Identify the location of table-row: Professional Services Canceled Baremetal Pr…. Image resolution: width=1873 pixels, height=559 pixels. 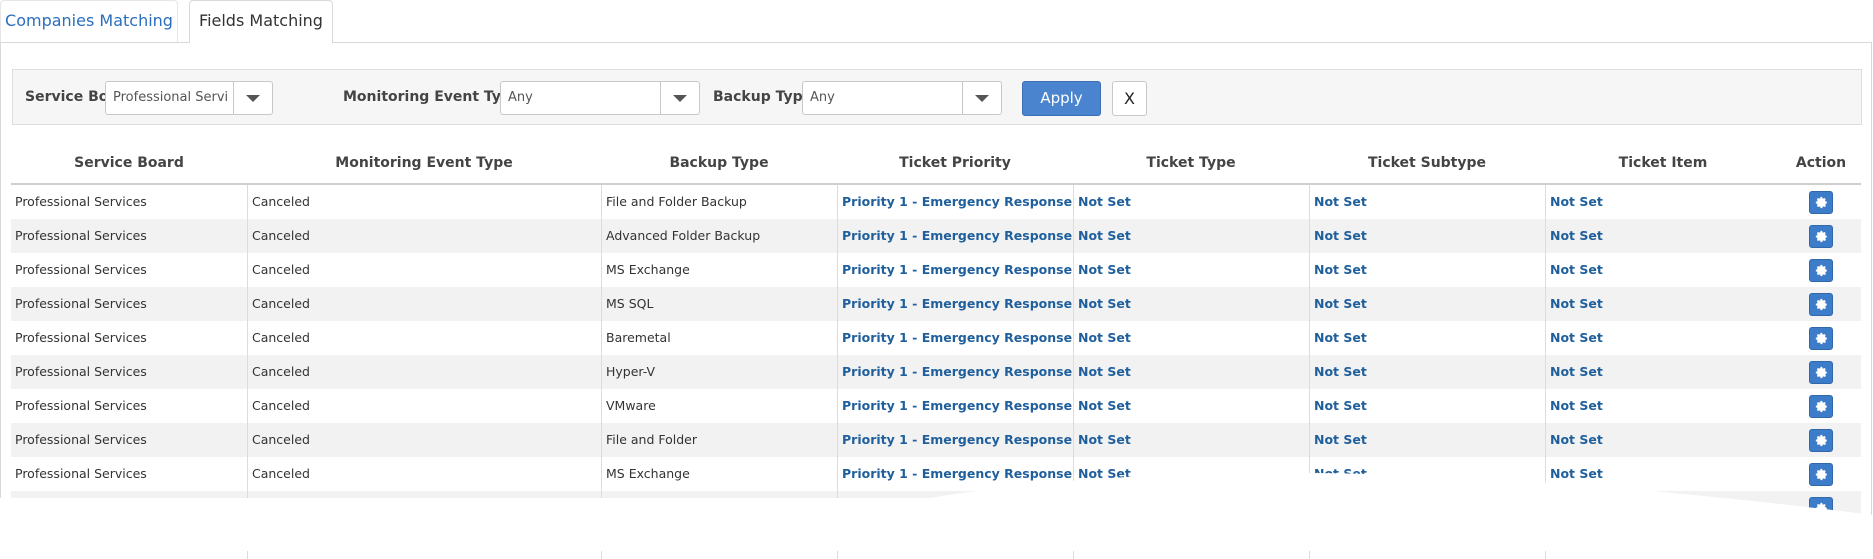
(936, 338).